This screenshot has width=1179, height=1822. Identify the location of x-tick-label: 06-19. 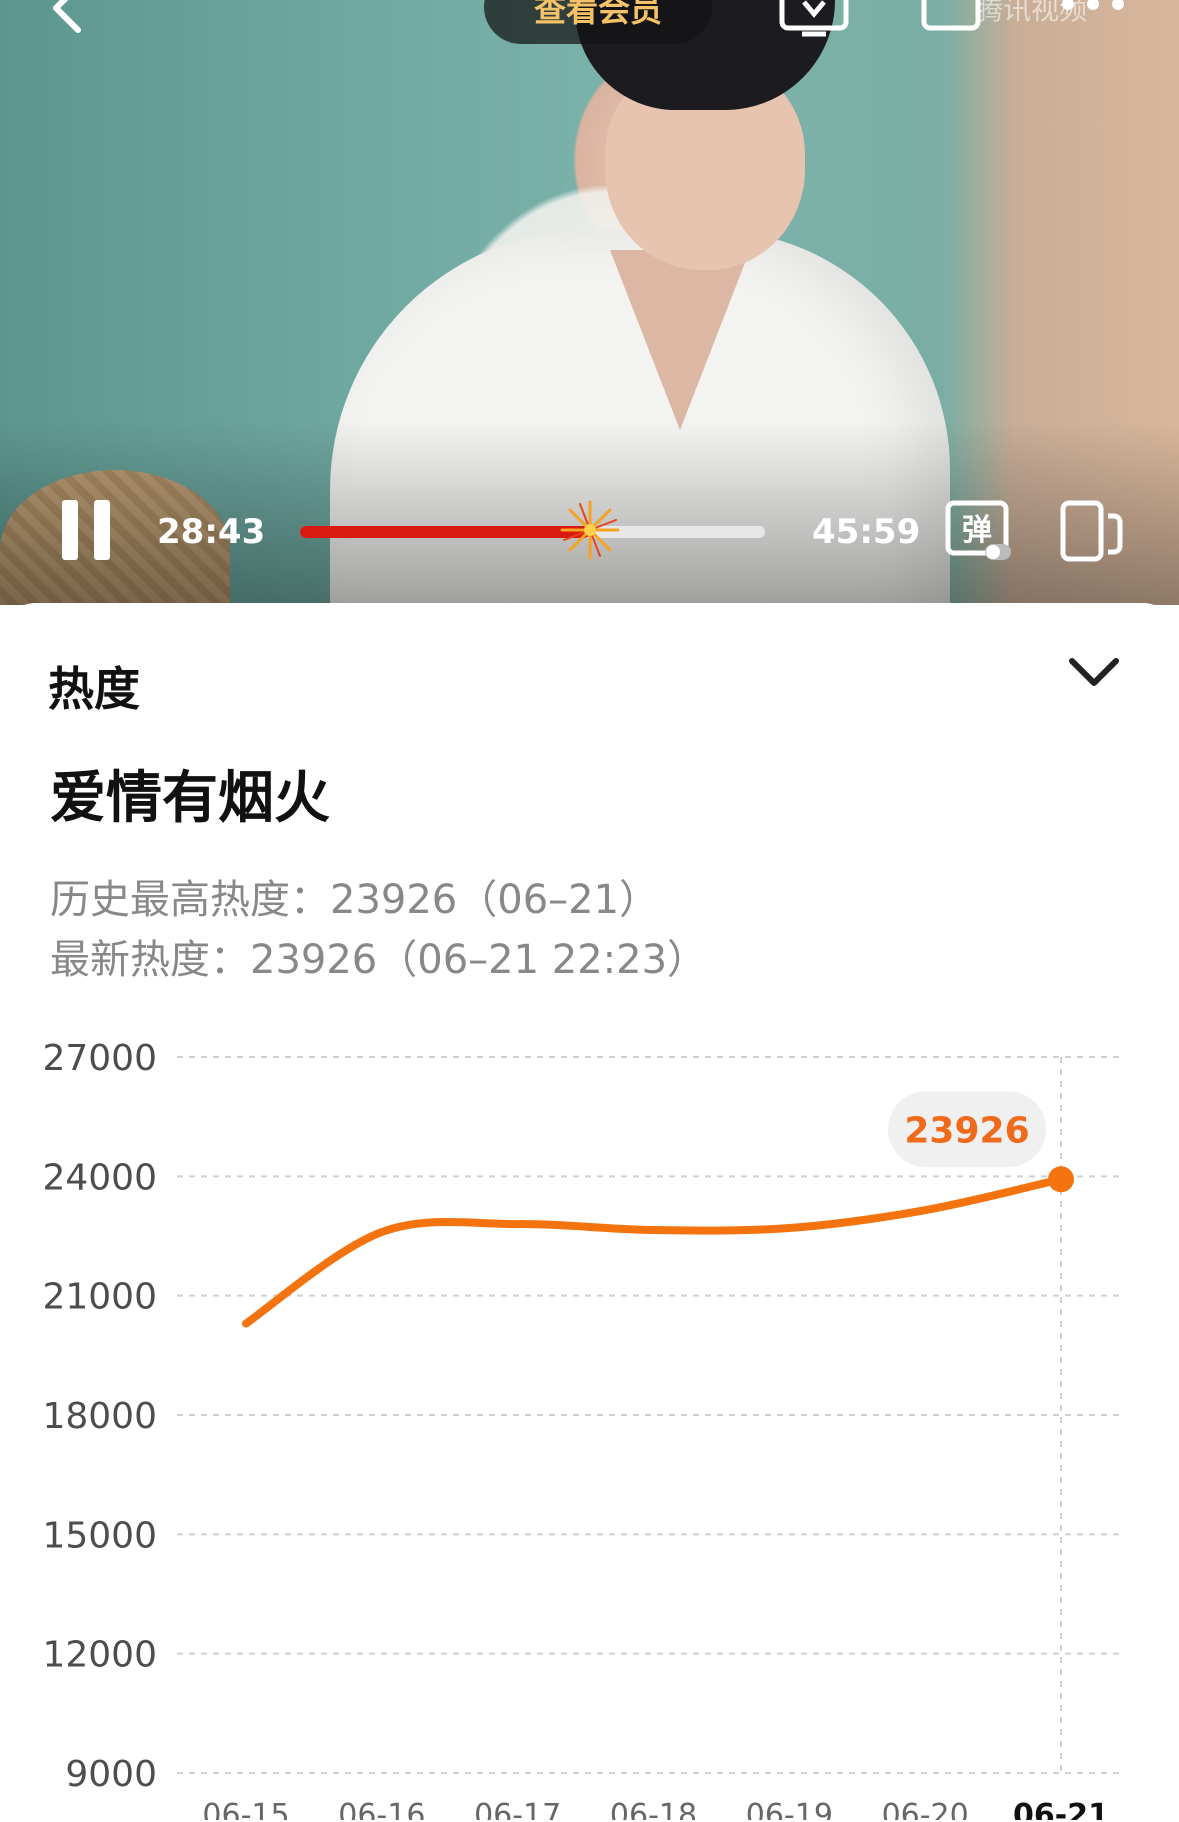
(789, 1809).